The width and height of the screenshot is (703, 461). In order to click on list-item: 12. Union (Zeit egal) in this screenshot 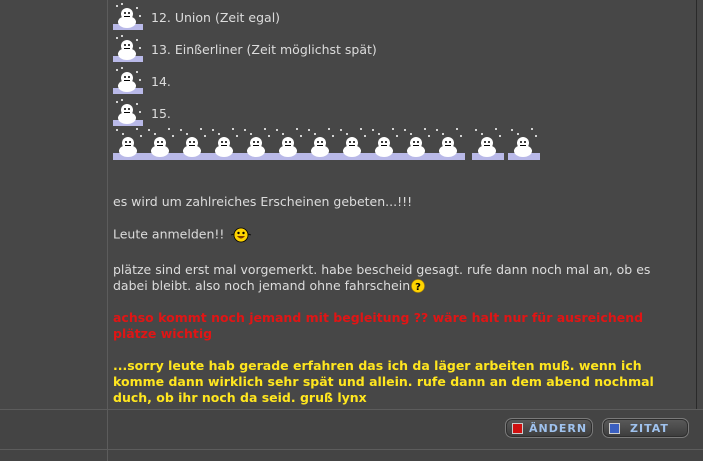, I will do `click(313, 16)`.